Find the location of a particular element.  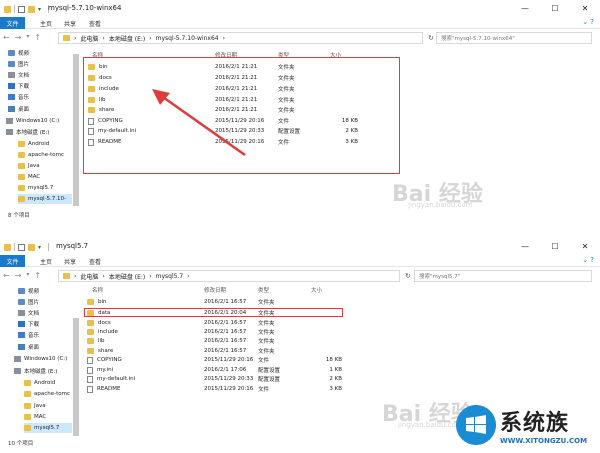

music-icon is located at coordinates (21, 335).